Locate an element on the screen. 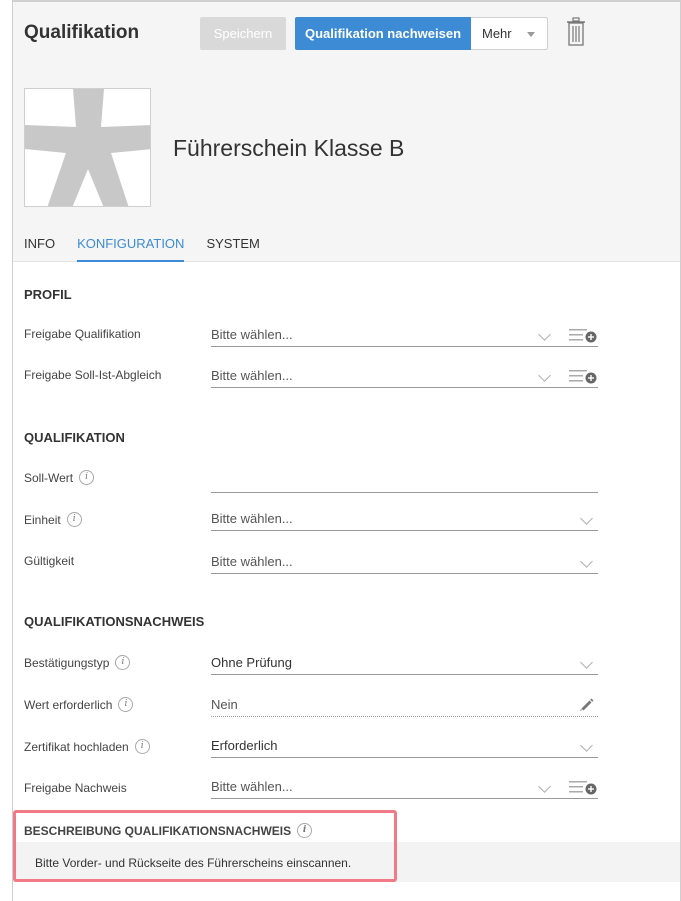 Image resolution: width=681 pixels, height=901 pixels. freigabe-qualifikation-label: Freigabe Qualifikation is located at coordinates (82, 334).